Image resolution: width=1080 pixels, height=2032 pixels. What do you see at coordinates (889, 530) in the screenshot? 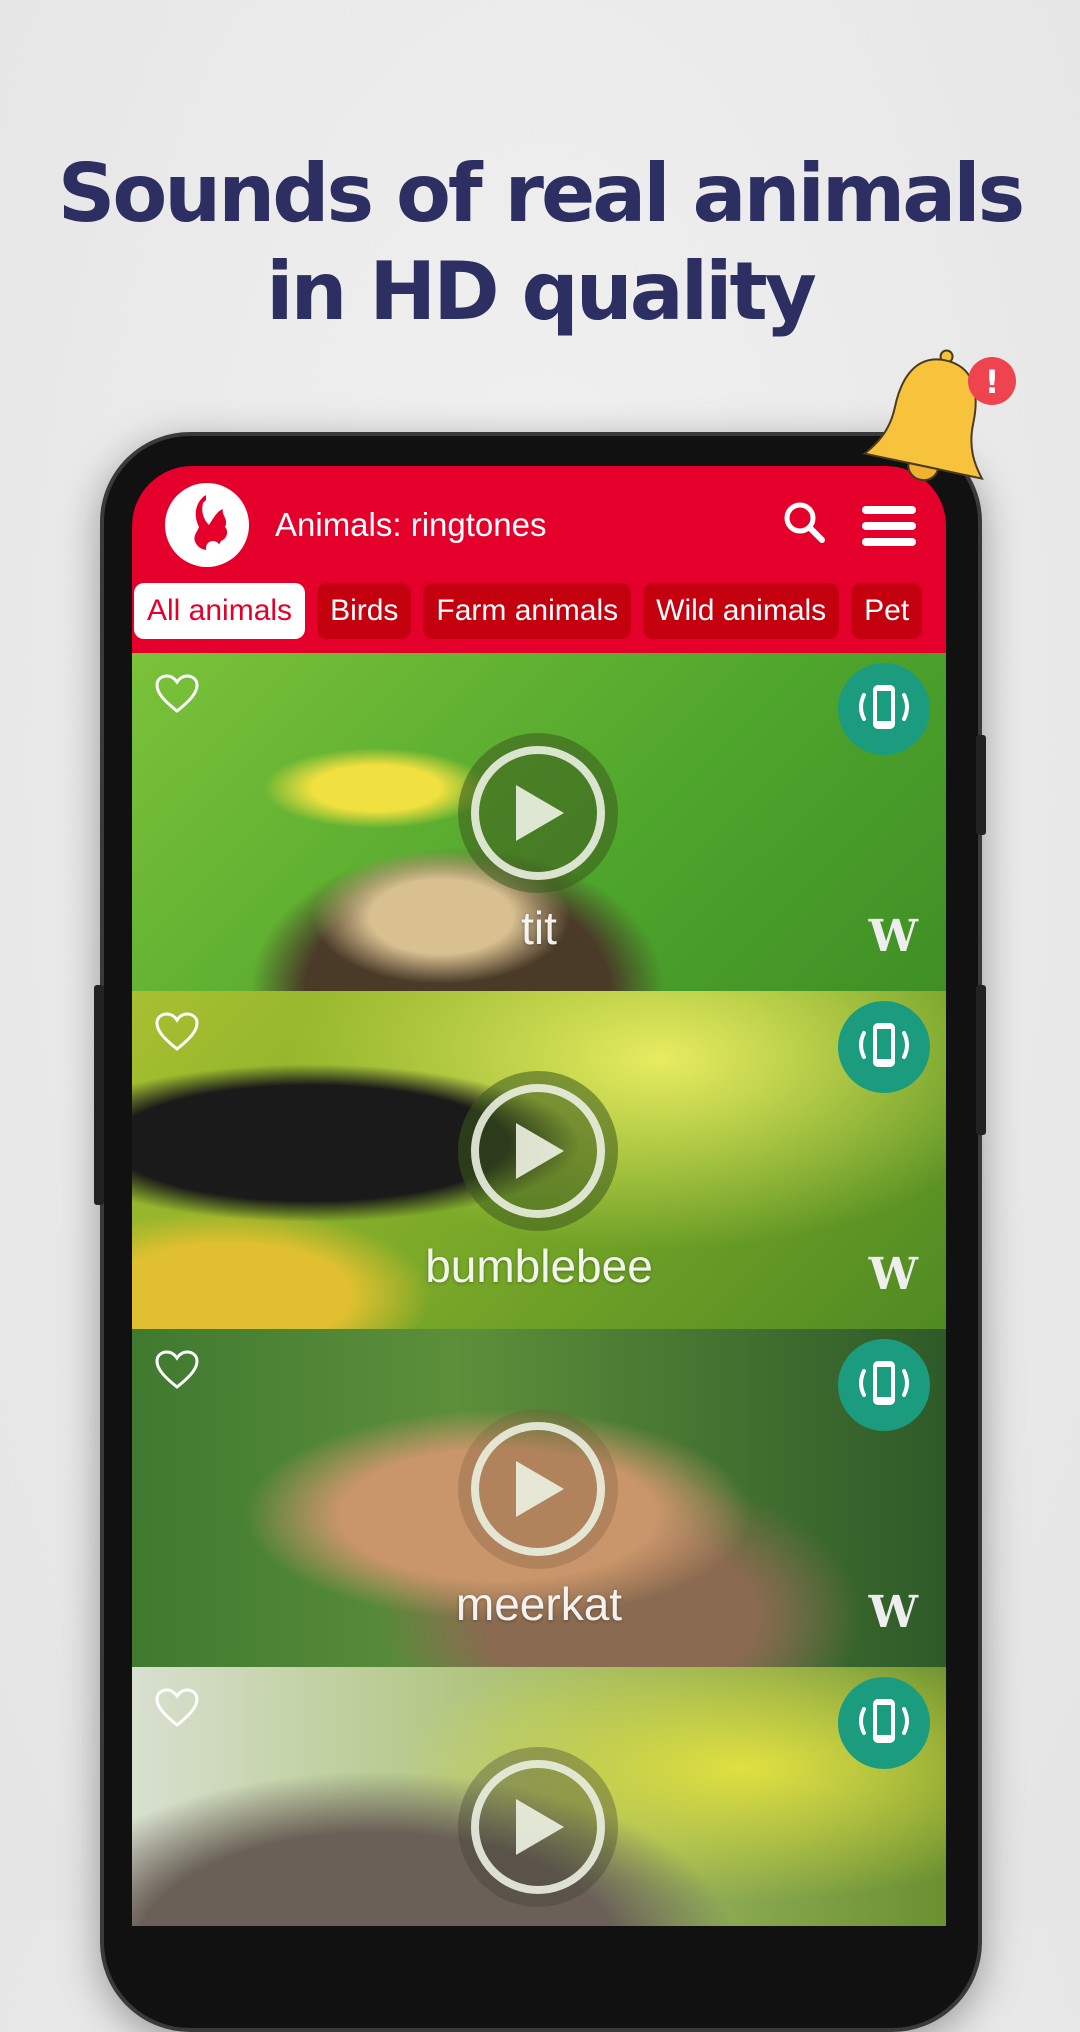
I see `hamburger-menu-icon` at bounding box center [889, 530].